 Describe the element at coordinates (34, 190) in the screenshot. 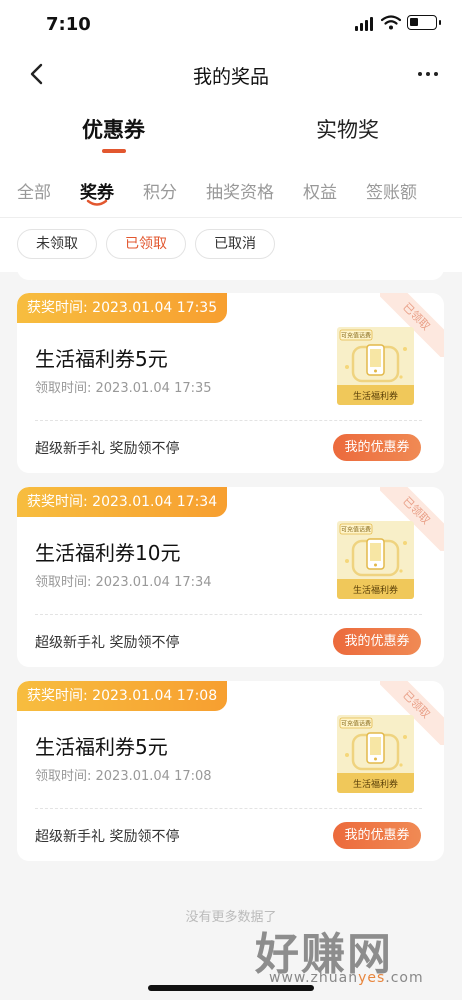

I see `subtab-all: 全部` at that location.